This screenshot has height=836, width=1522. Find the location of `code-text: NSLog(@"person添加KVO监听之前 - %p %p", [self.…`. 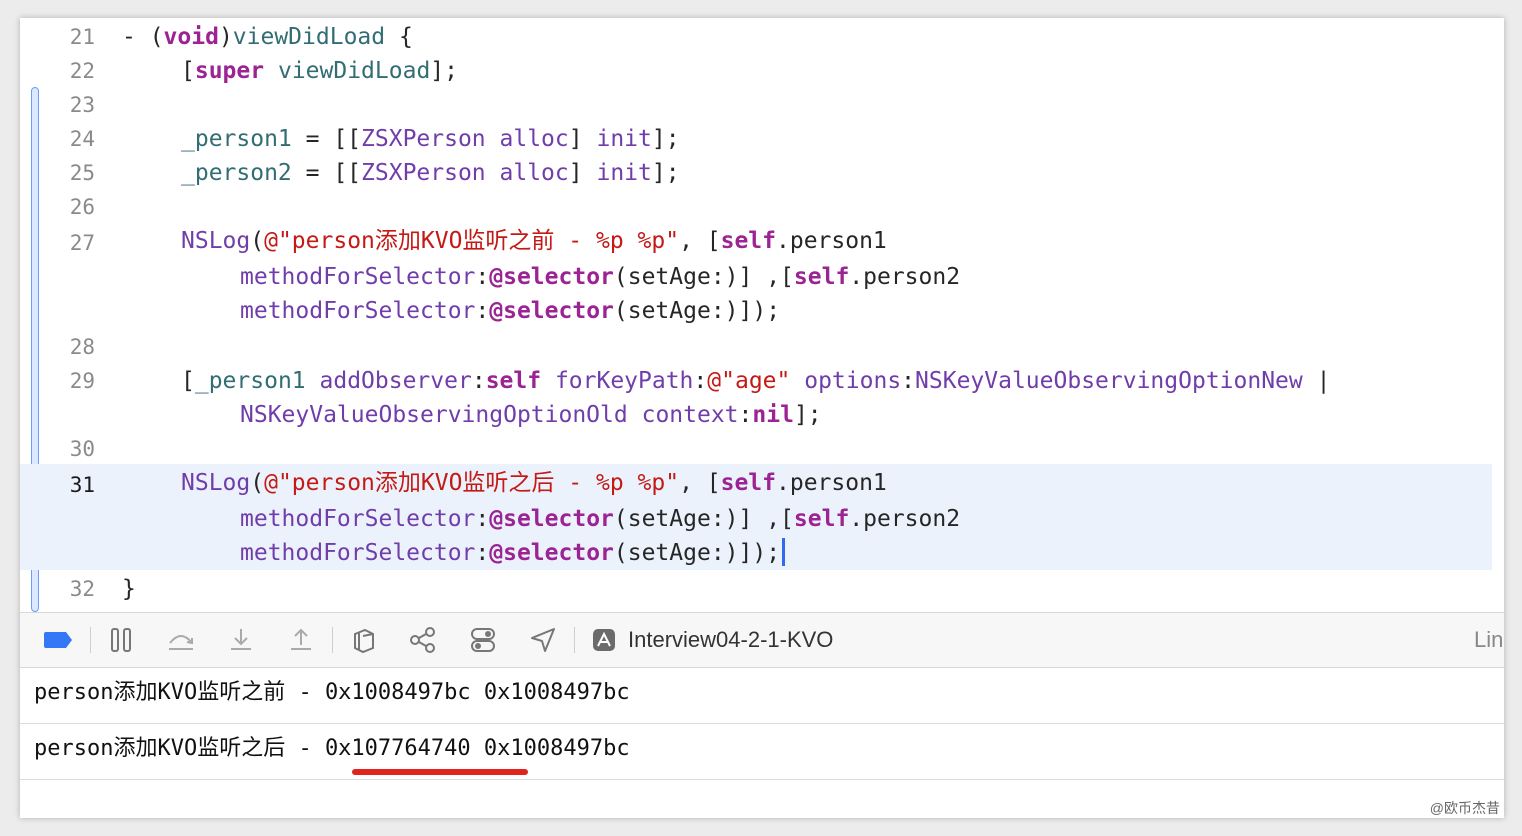

code-text: NSLog(@"person添加KVO监听之前 - %p %p", [self.… is located at coordinates (534, 241).